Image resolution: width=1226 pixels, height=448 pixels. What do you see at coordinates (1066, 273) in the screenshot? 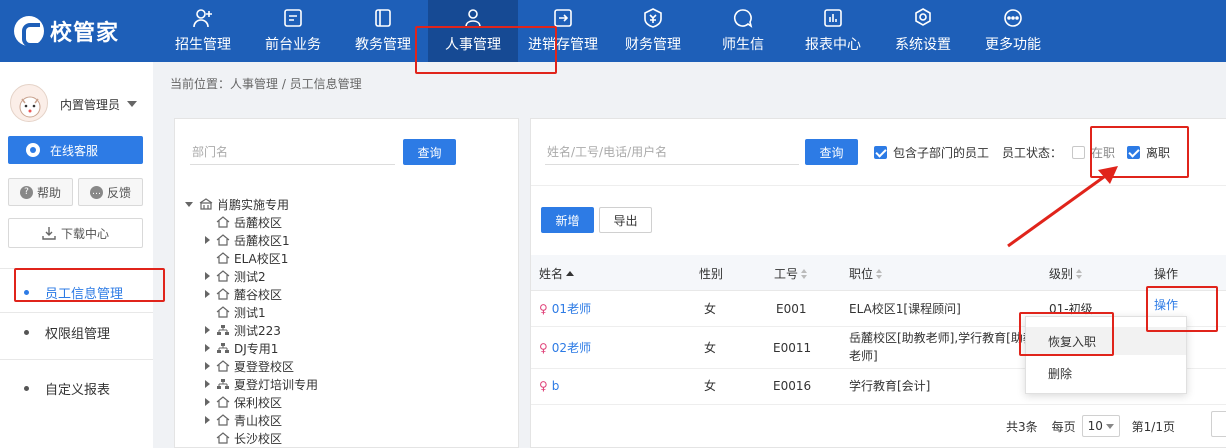
I see `column-level: 级别` at bounding box center [1066, 273].